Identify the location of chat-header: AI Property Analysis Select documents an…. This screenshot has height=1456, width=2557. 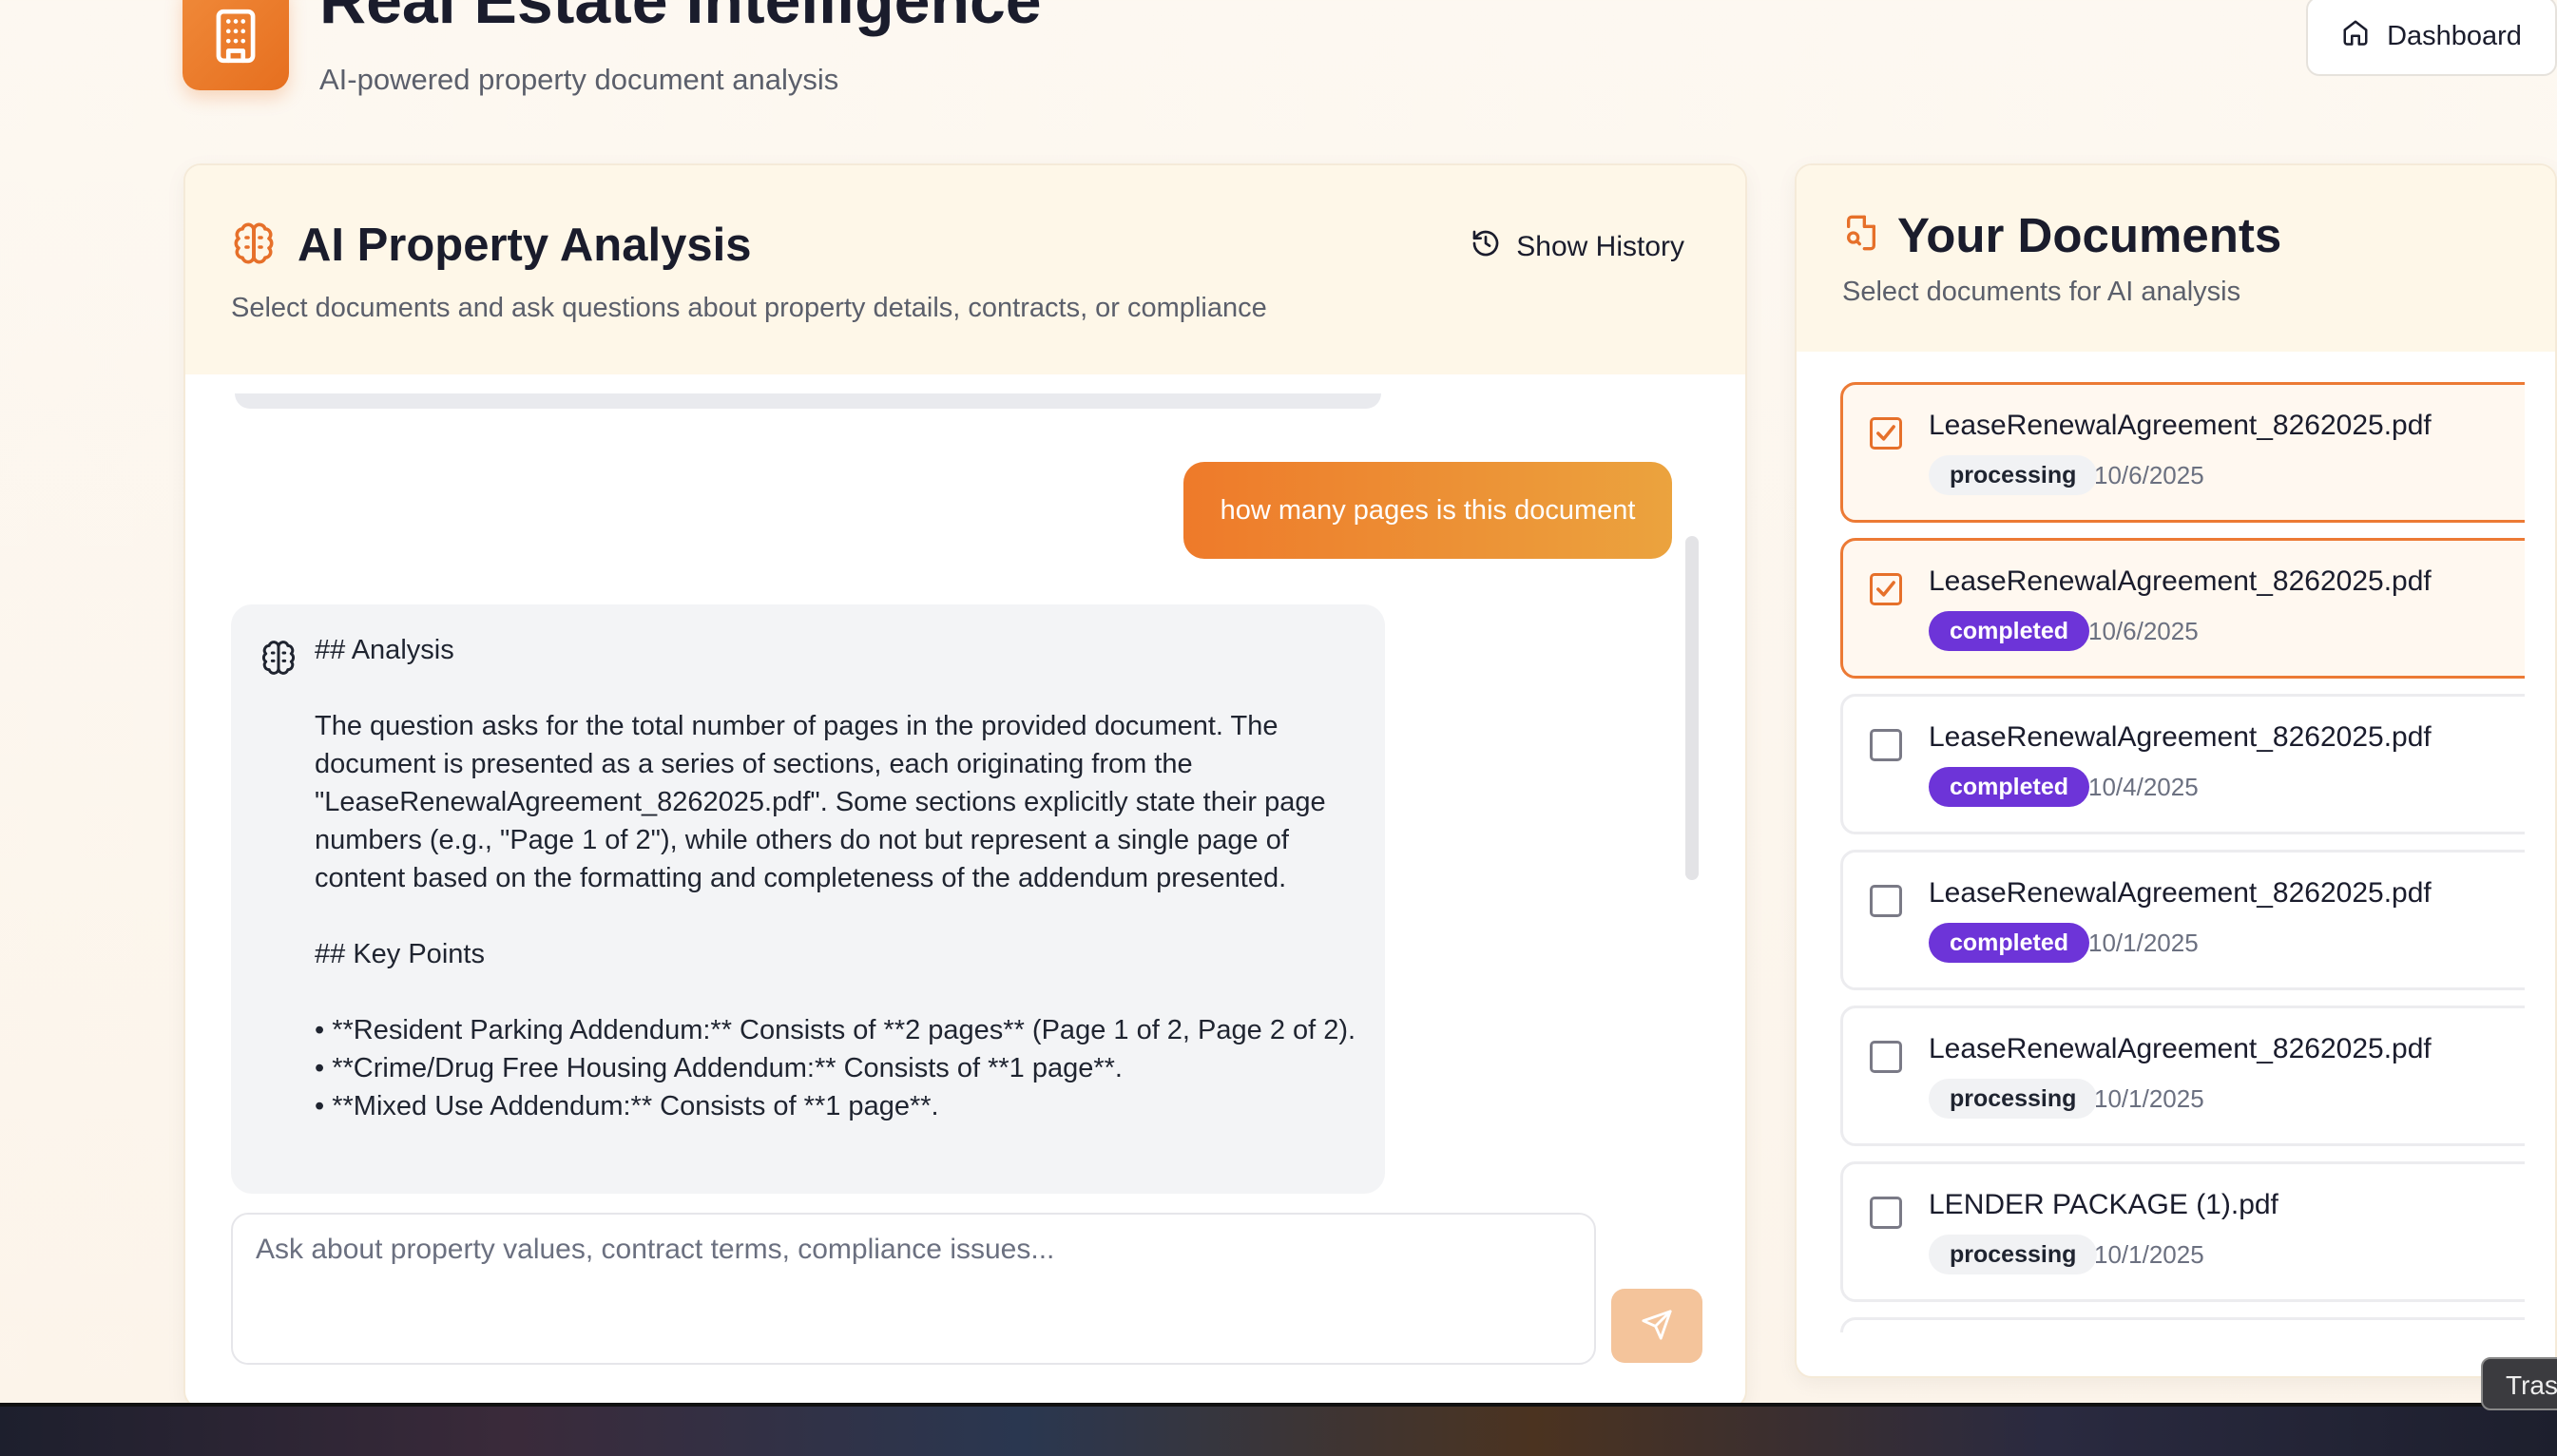
(965, 269).